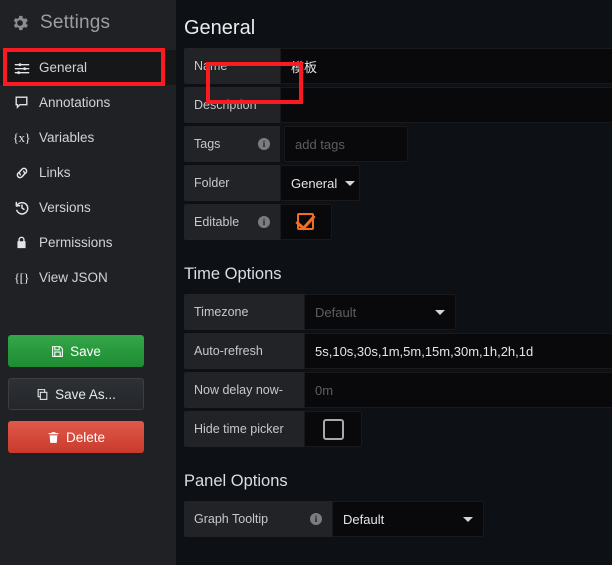 This screenshot has width=612, height=565. What do you see at coordinates (314, 183) in the screenshot?
I see `folder-select-value: General` at bounding box center [314, 183].